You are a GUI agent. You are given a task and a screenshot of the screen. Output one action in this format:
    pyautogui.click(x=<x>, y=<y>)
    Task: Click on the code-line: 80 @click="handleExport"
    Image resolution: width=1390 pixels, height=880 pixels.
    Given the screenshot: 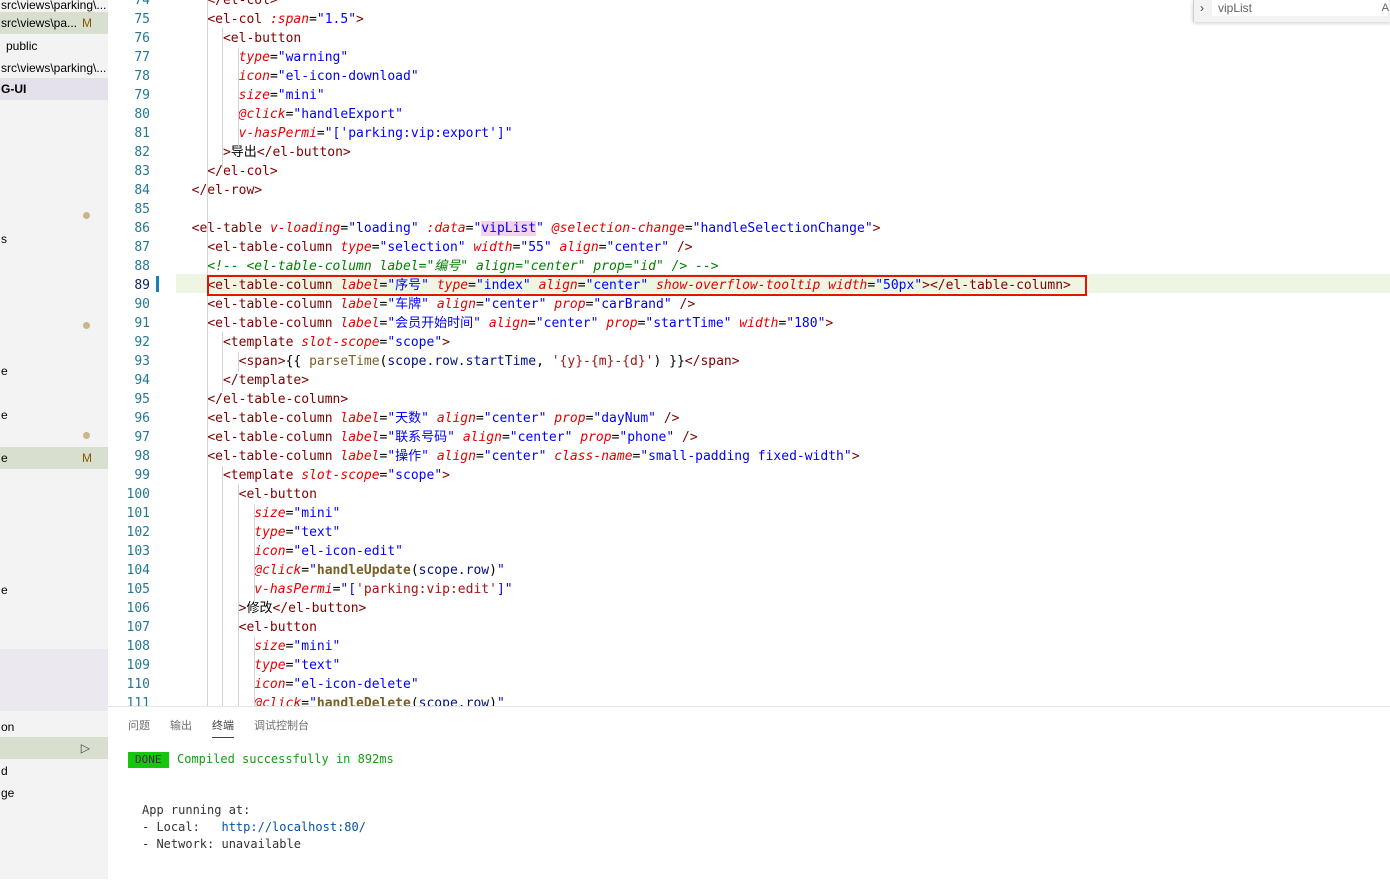 What is the action you would take?
    pyautogui.click(x=749, y=114)
    